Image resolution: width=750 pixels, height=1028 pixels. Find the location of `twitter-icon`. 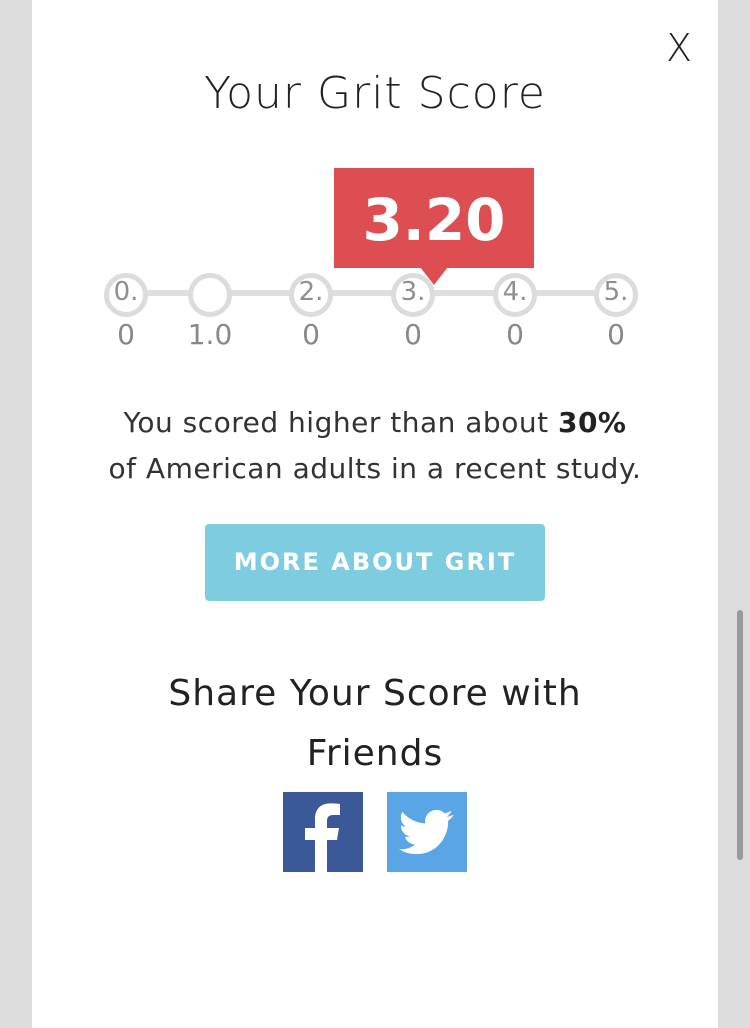

twitter-icon is located at coordinates (426, 832).